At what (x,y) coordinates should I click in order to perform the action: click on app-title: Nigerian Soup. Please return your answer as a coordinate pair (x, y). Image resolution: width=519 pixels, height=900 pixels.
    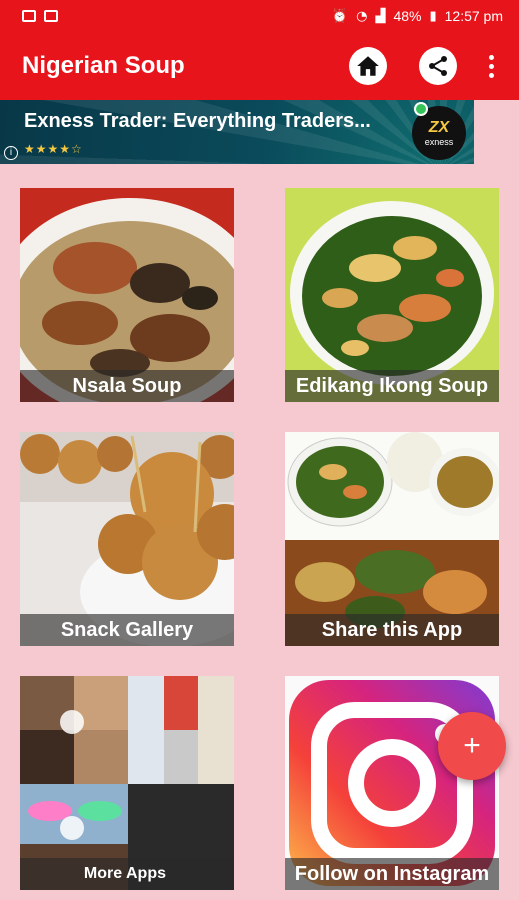
    Looking at the image, I should click on (103, 65).